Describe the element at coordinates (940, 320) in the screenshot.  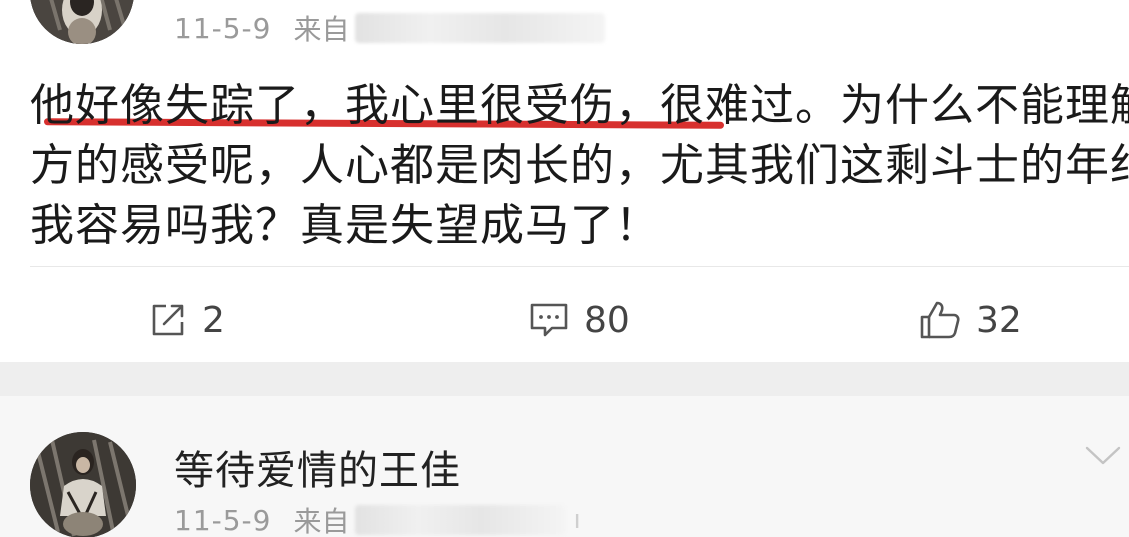
I see `thumbs-up-icon` at that location.